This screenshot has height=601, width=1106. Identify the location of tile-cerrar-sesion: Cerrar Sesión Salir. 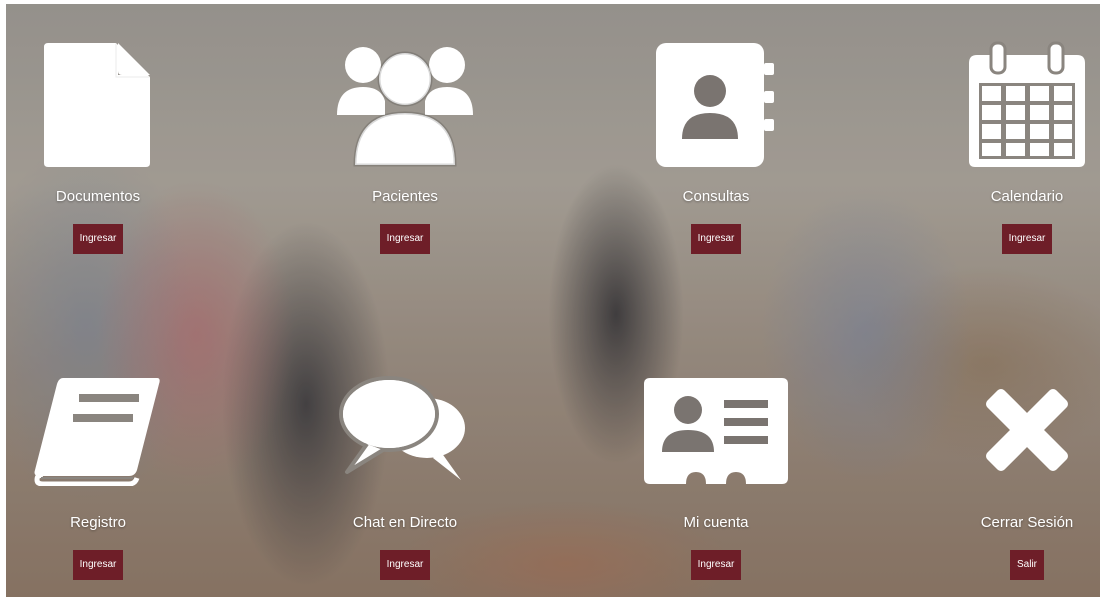
(1011, 470).